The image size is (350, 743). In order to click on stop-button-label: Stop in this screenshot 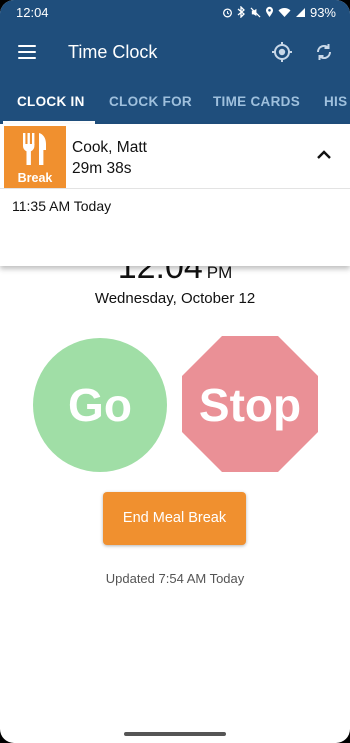, I will do `click(250, 405)`.